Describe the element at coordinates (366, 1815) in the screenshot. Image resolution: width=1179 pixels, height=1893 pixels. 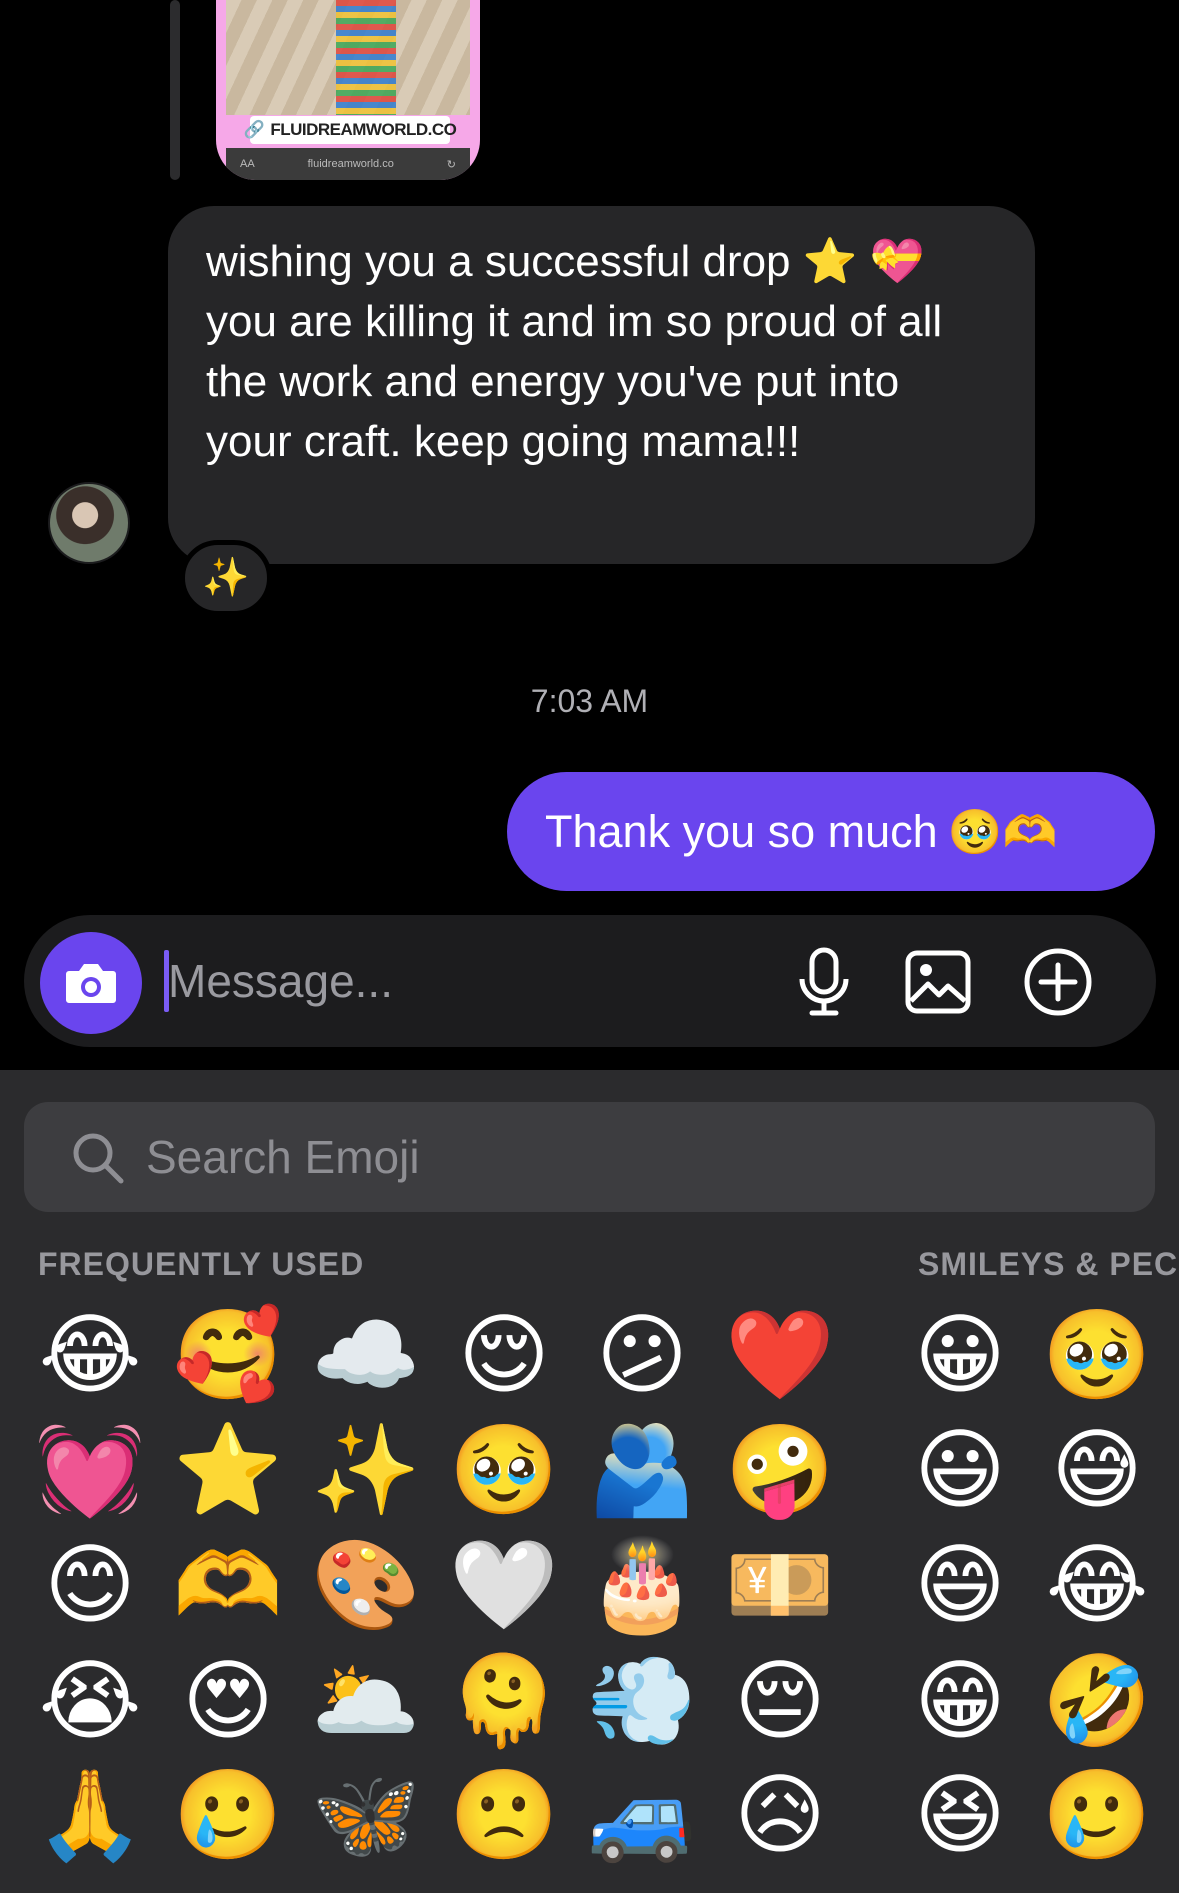
I see `emoji-key: 🦋` at that location.